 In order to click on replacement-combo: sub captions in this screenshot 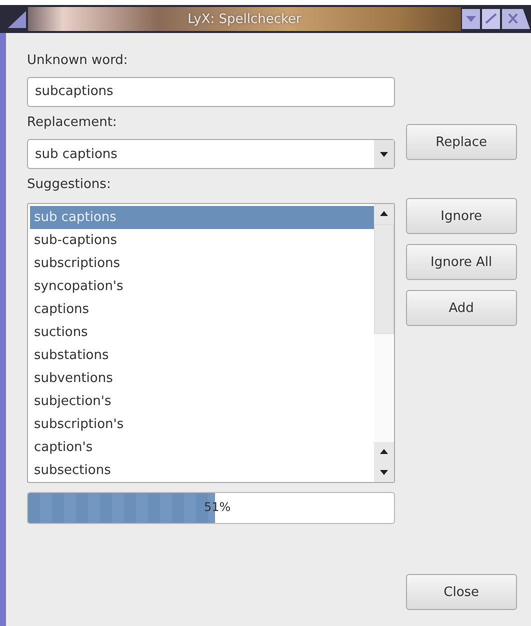, I will do `click(211, 154)`.